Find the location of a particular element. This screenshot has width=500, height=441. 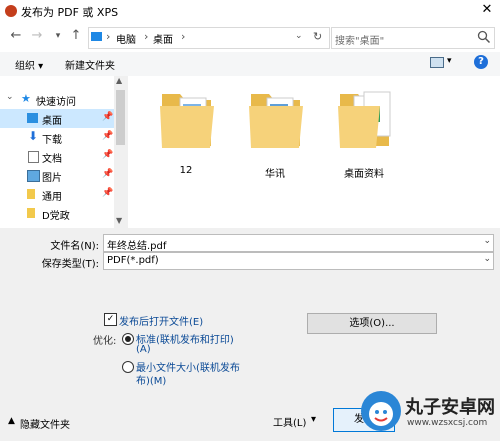

nav-item-label: 桌面 is located at coordinates (52, 121).